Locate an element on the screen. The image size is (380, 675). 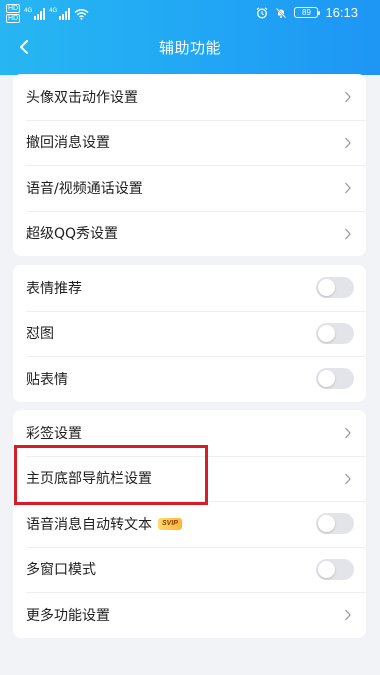
hd-badges: HD HD is located at coordinates (13, 13).